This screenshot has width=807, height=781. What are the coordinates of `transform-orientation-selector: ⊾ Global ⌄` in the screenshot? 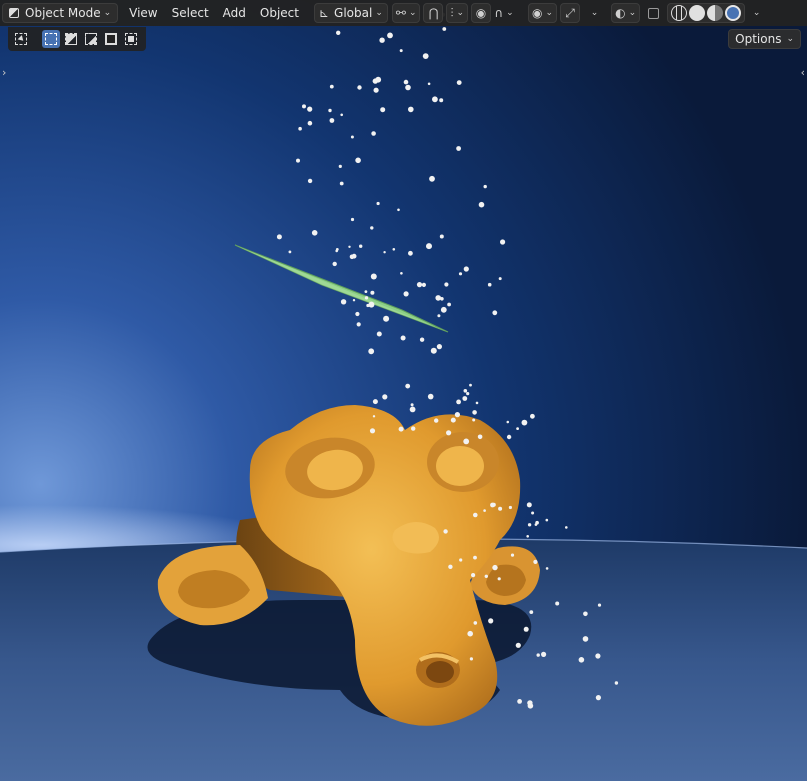 It's located at (350, 13).